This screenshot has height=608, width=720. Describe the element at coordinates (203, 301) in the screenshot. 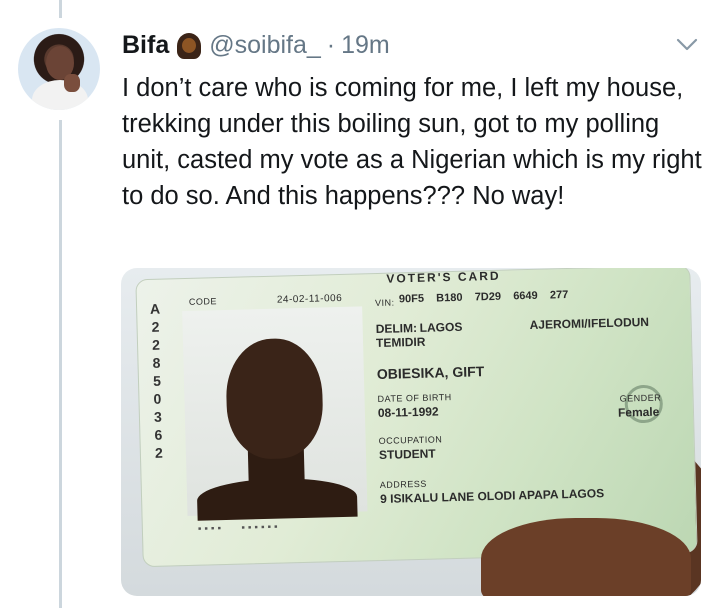

I see `card-code-label: CODE` at that location.